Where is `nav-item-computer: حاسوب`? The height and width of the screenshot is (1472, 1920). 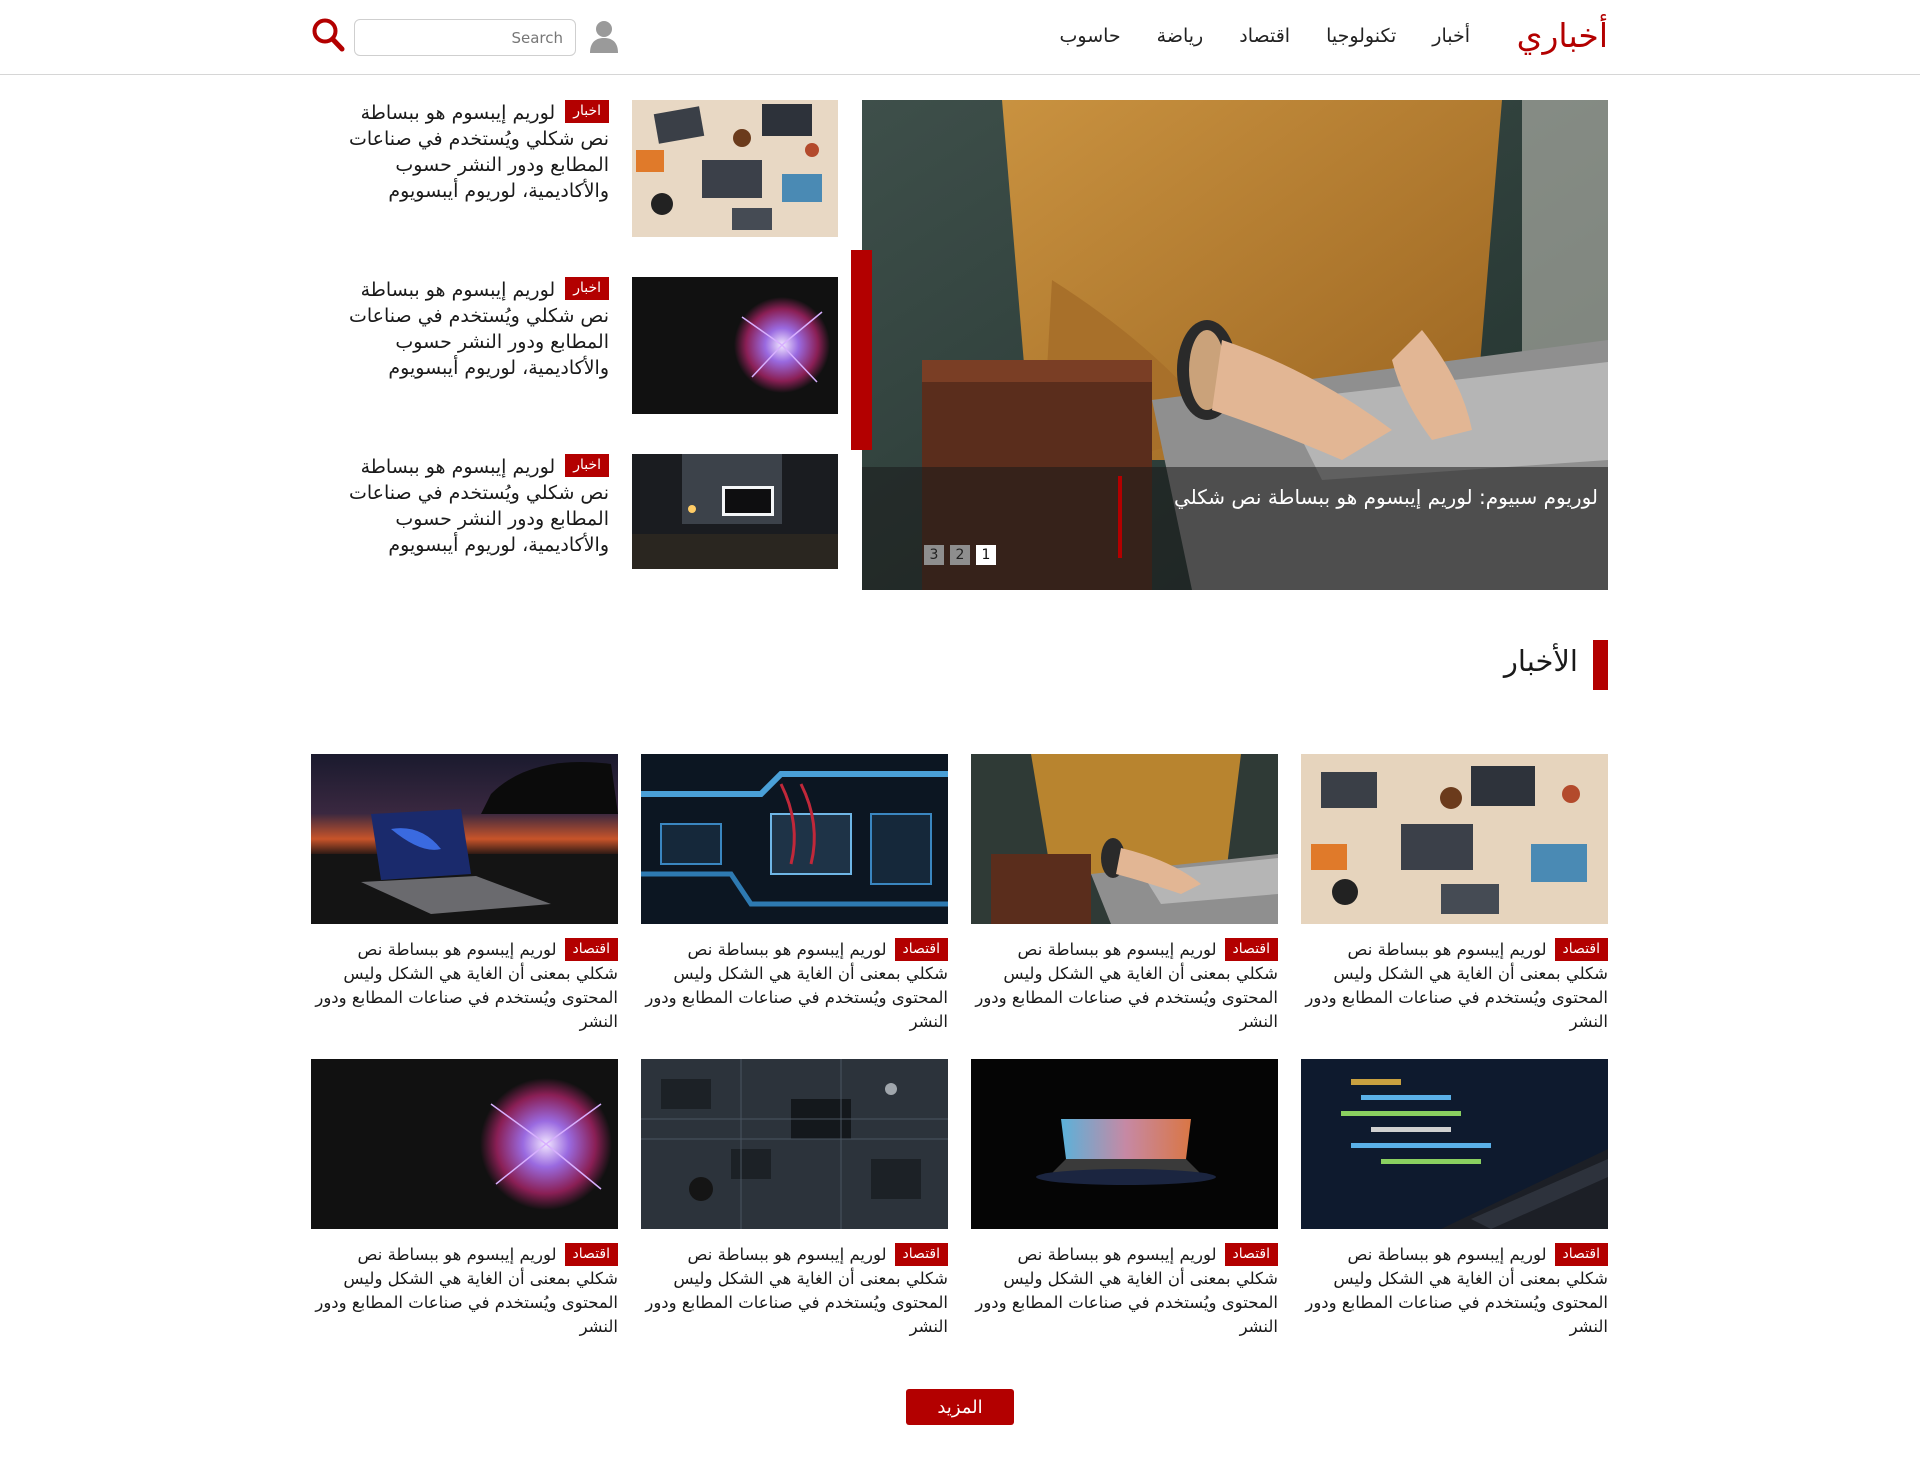
nav-item-computer: حاسوب is located at coordinates (1090, 36).